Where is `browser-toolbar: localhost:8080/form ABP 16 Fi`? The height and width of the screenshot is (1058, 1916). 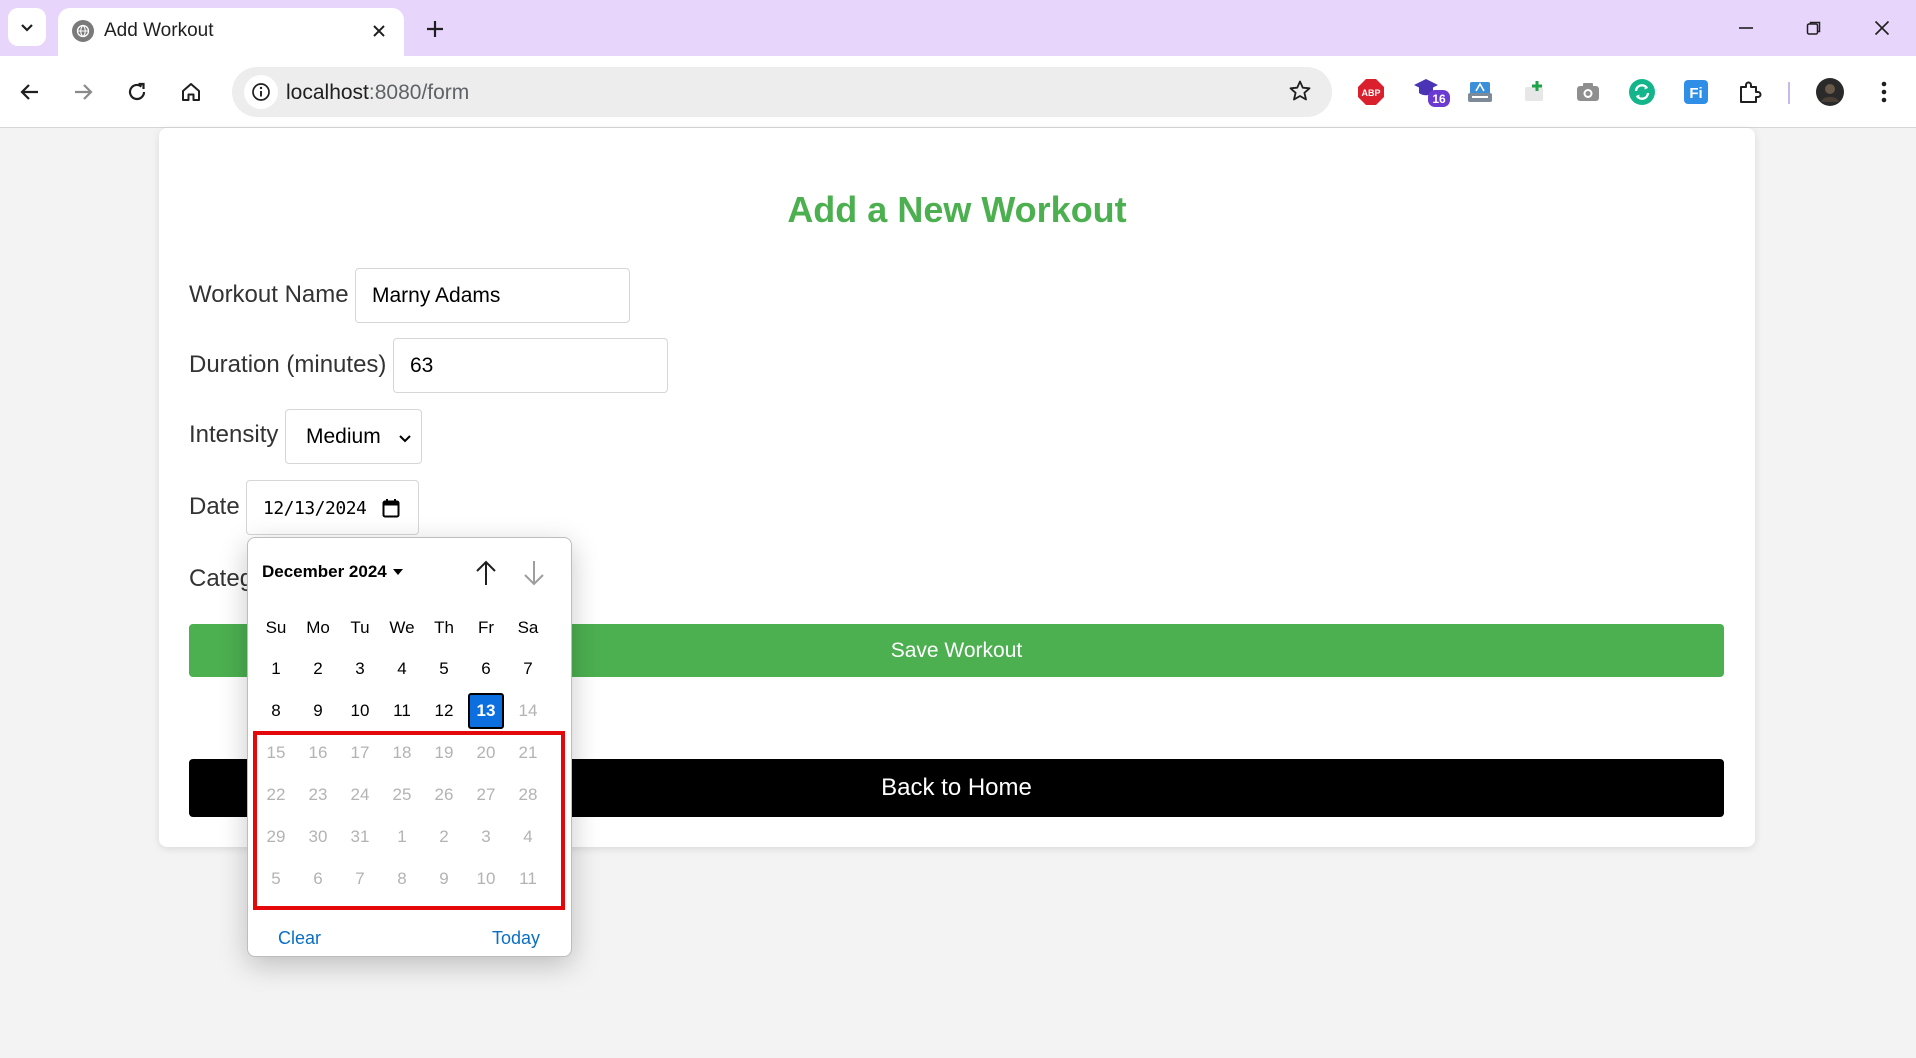
browser-toolbar: localhost:8080/form ABP 16 Fi is located at coordinates (958, 92).